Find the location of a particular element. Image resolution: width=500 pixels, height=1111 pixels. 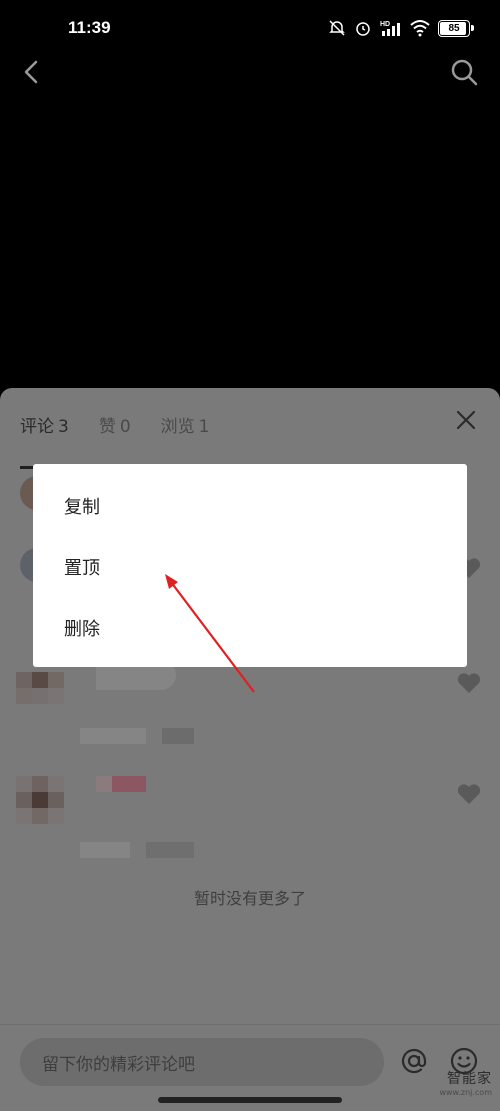

top-nav is located at coordinates (250, 72).